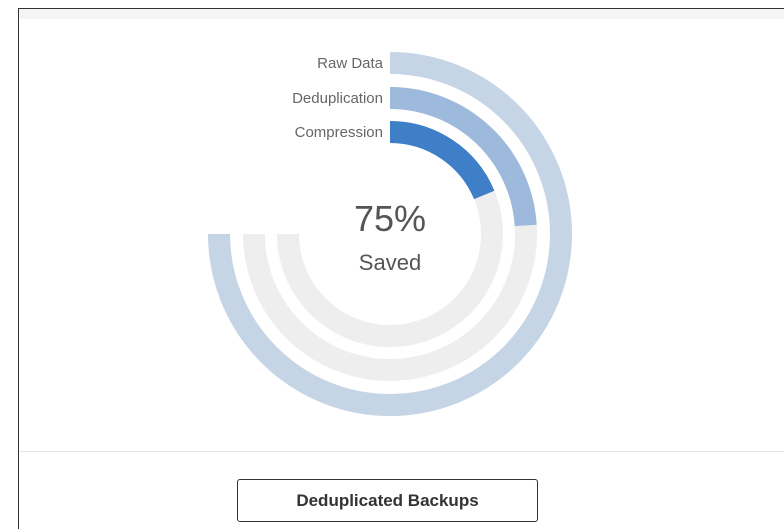  Describe the element at coordinates (350, 63) in the screenshot. I see `raw-data-ring-label: Raw Data` at that location.